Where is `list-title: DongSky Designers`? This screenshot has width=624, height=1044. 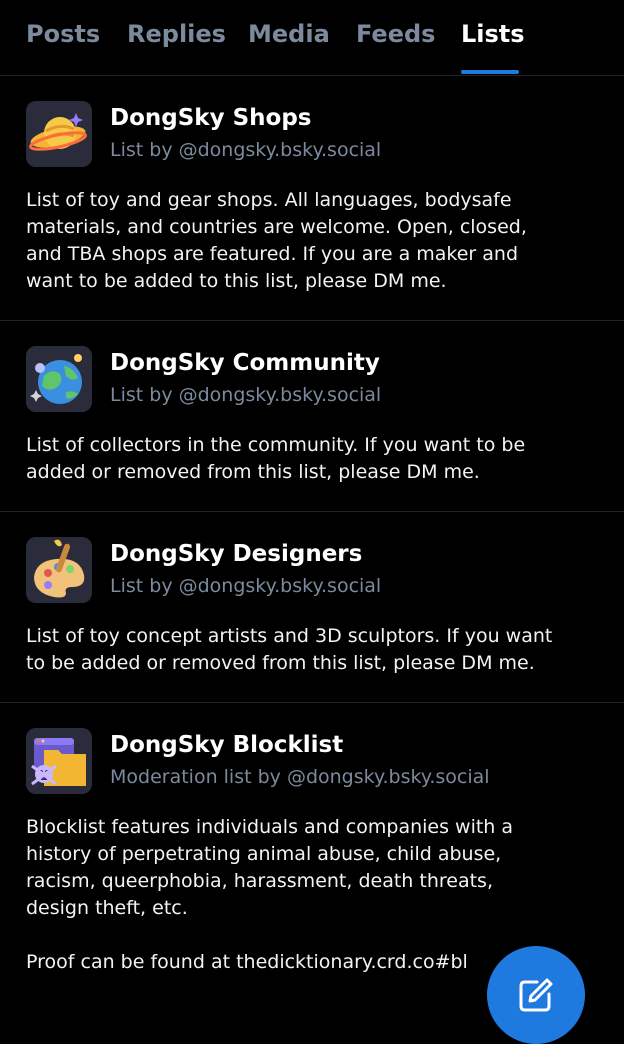 list-title: DongSky Designers is located at coordinates (236, 554).